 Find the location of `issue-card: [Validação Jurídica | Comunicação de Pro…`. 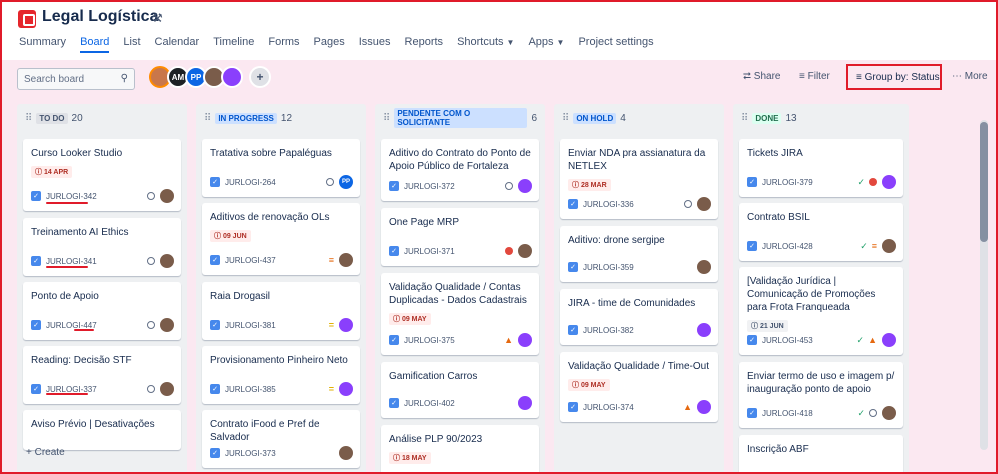

issue-card: [Validação Jurídica | Comunicação de Pro… is located at coordinates (821, 311).